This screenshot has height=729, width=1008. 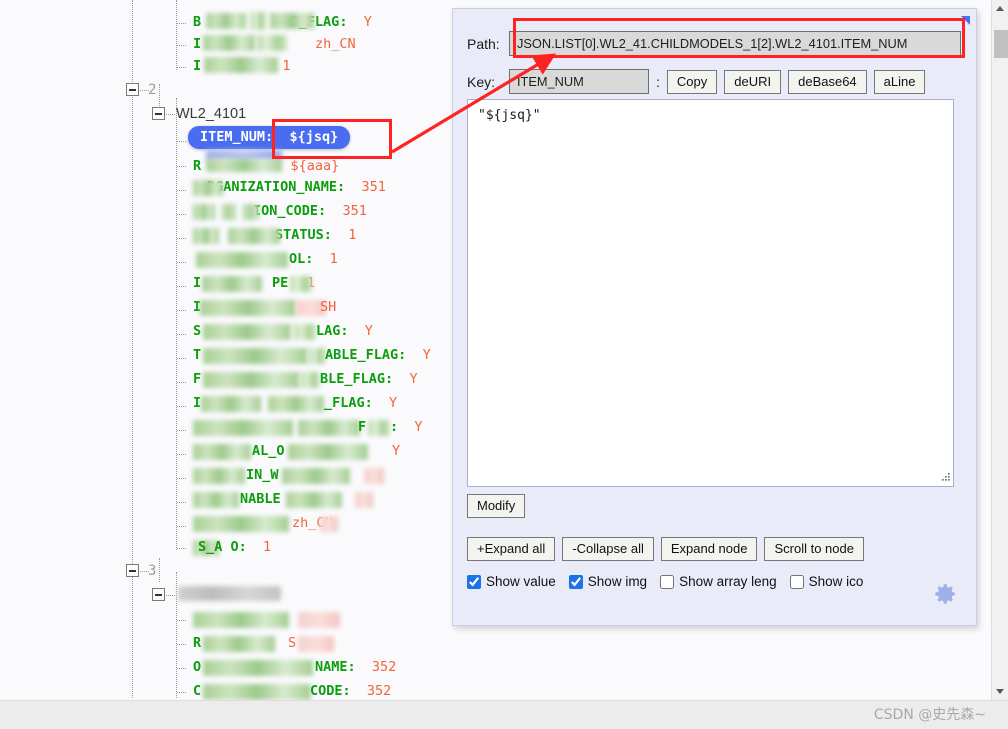 I want to click on tree-row-value: 351, so click(x=354, y=211).